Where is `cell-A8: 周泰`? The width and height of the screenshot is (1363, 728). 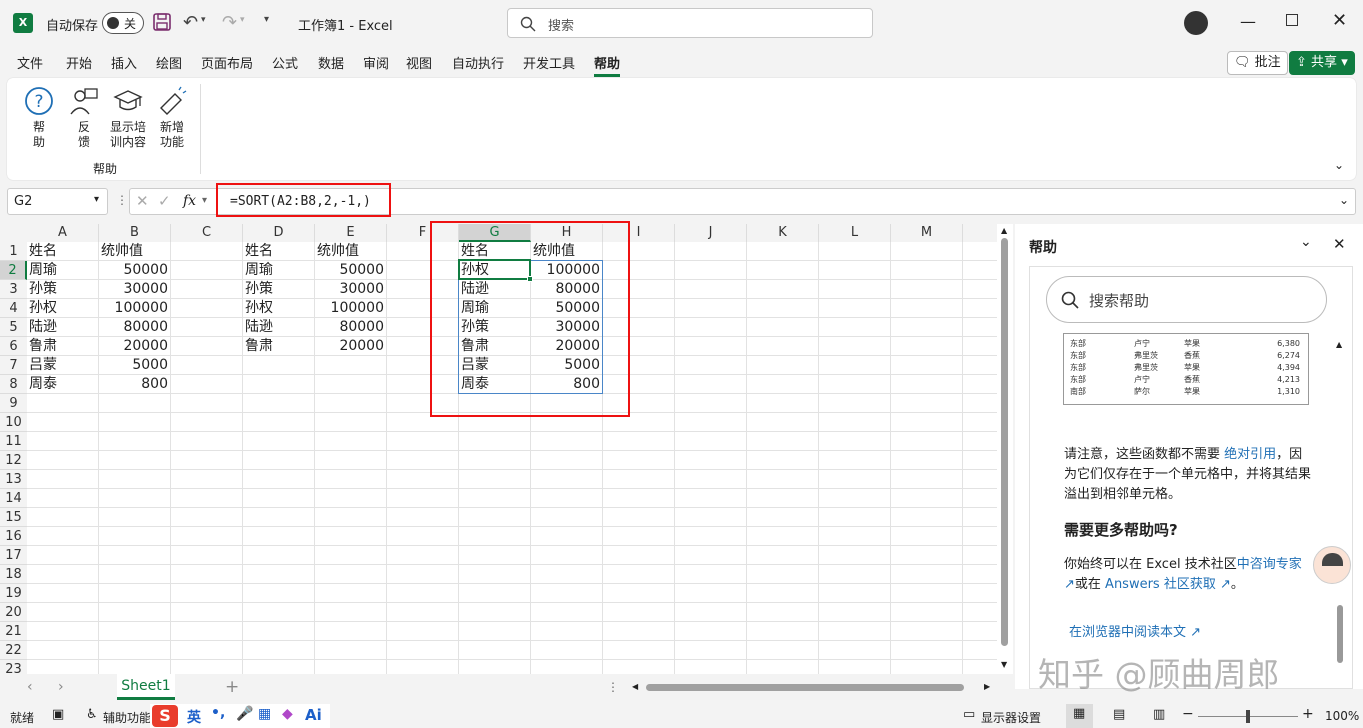 cell-A8: 周泰 is located at coordinates (62, 384).